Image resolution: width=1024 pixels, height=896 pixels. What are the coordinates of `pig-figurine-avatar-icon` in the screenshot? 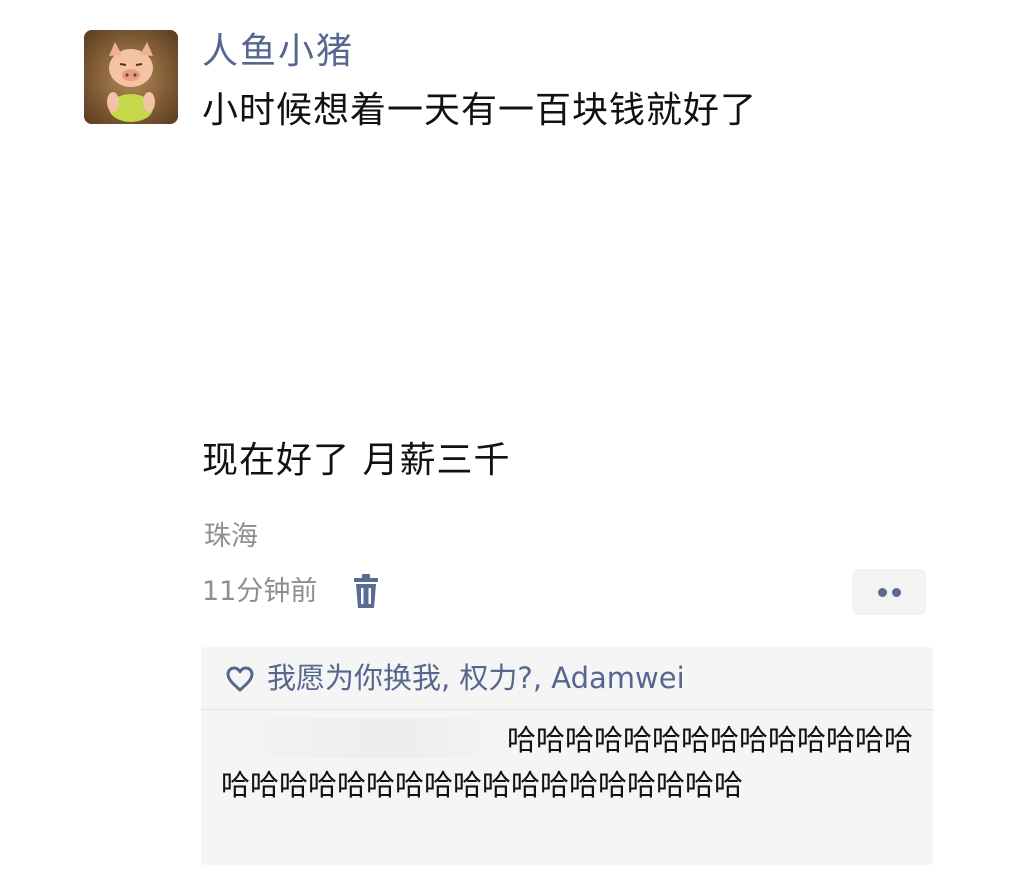 It's located at (131, 77).